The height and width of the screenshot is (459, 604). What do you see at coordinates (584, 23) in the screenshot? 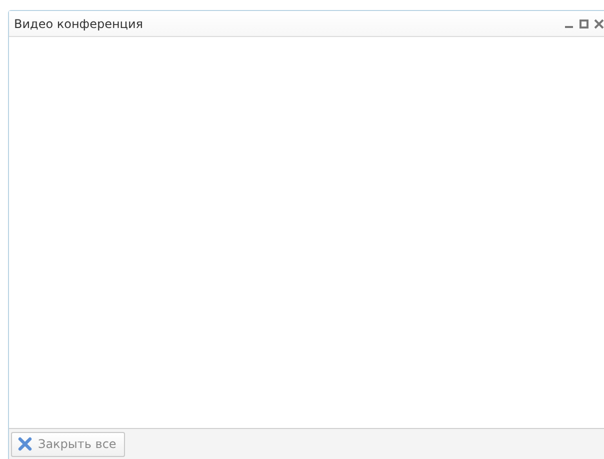
I see `maximize-icon` at bounding box center [584, 23].